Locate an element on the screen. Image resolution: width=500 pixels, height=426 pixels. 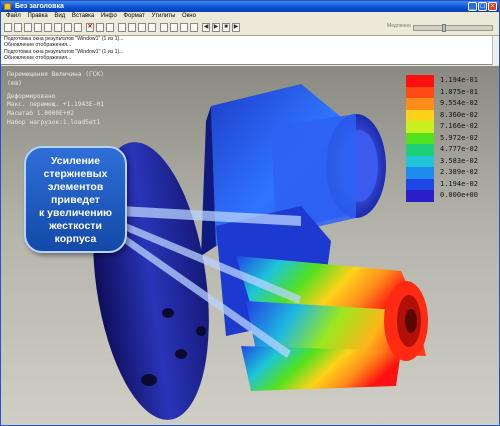
result-type-label: Перемещения Величина (ГСК) is located at coordinates (55, 74).